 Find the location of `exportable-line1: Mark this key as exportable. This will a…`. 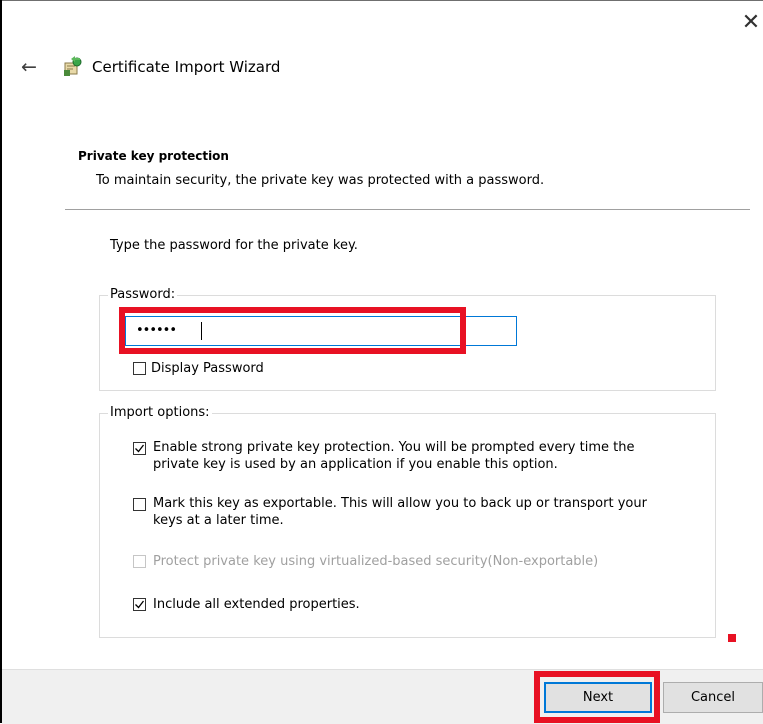

exportable-line1: Mark this key as exportable. This will a… is located at coordinates (400, 503).